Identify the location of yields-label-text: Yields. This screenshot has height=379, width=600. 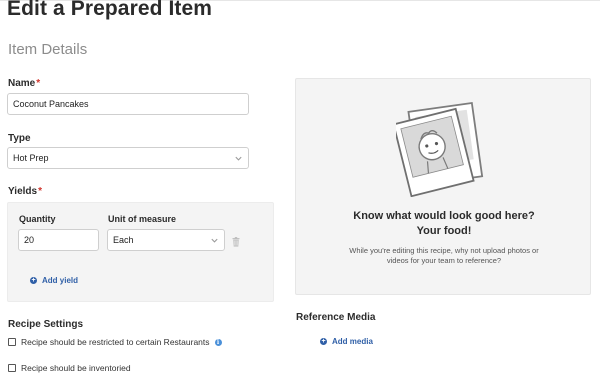
(23, 191).